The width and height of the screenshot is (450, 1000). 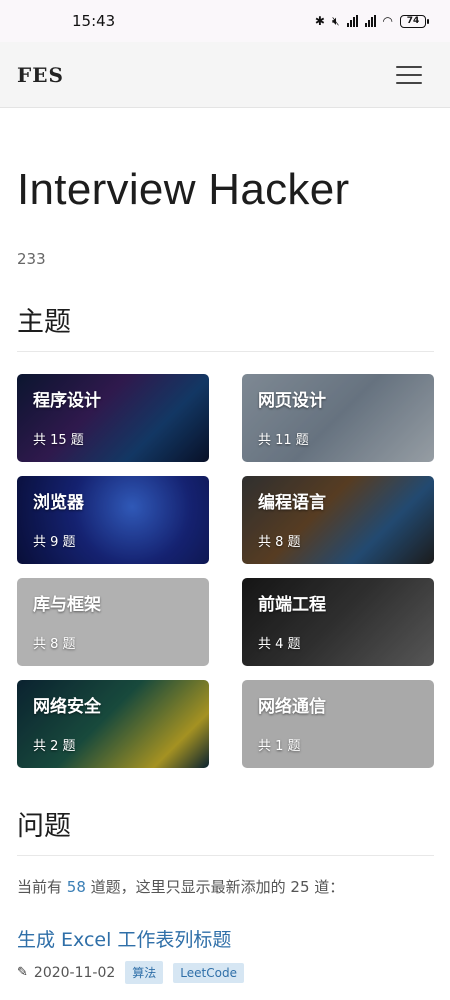 What do you see at coordinates (225, 21) in the screenshot?
I see `status-bar: 15:43 ✱ 🔇︎ ◠ 74` at bounding box center [225, 21].